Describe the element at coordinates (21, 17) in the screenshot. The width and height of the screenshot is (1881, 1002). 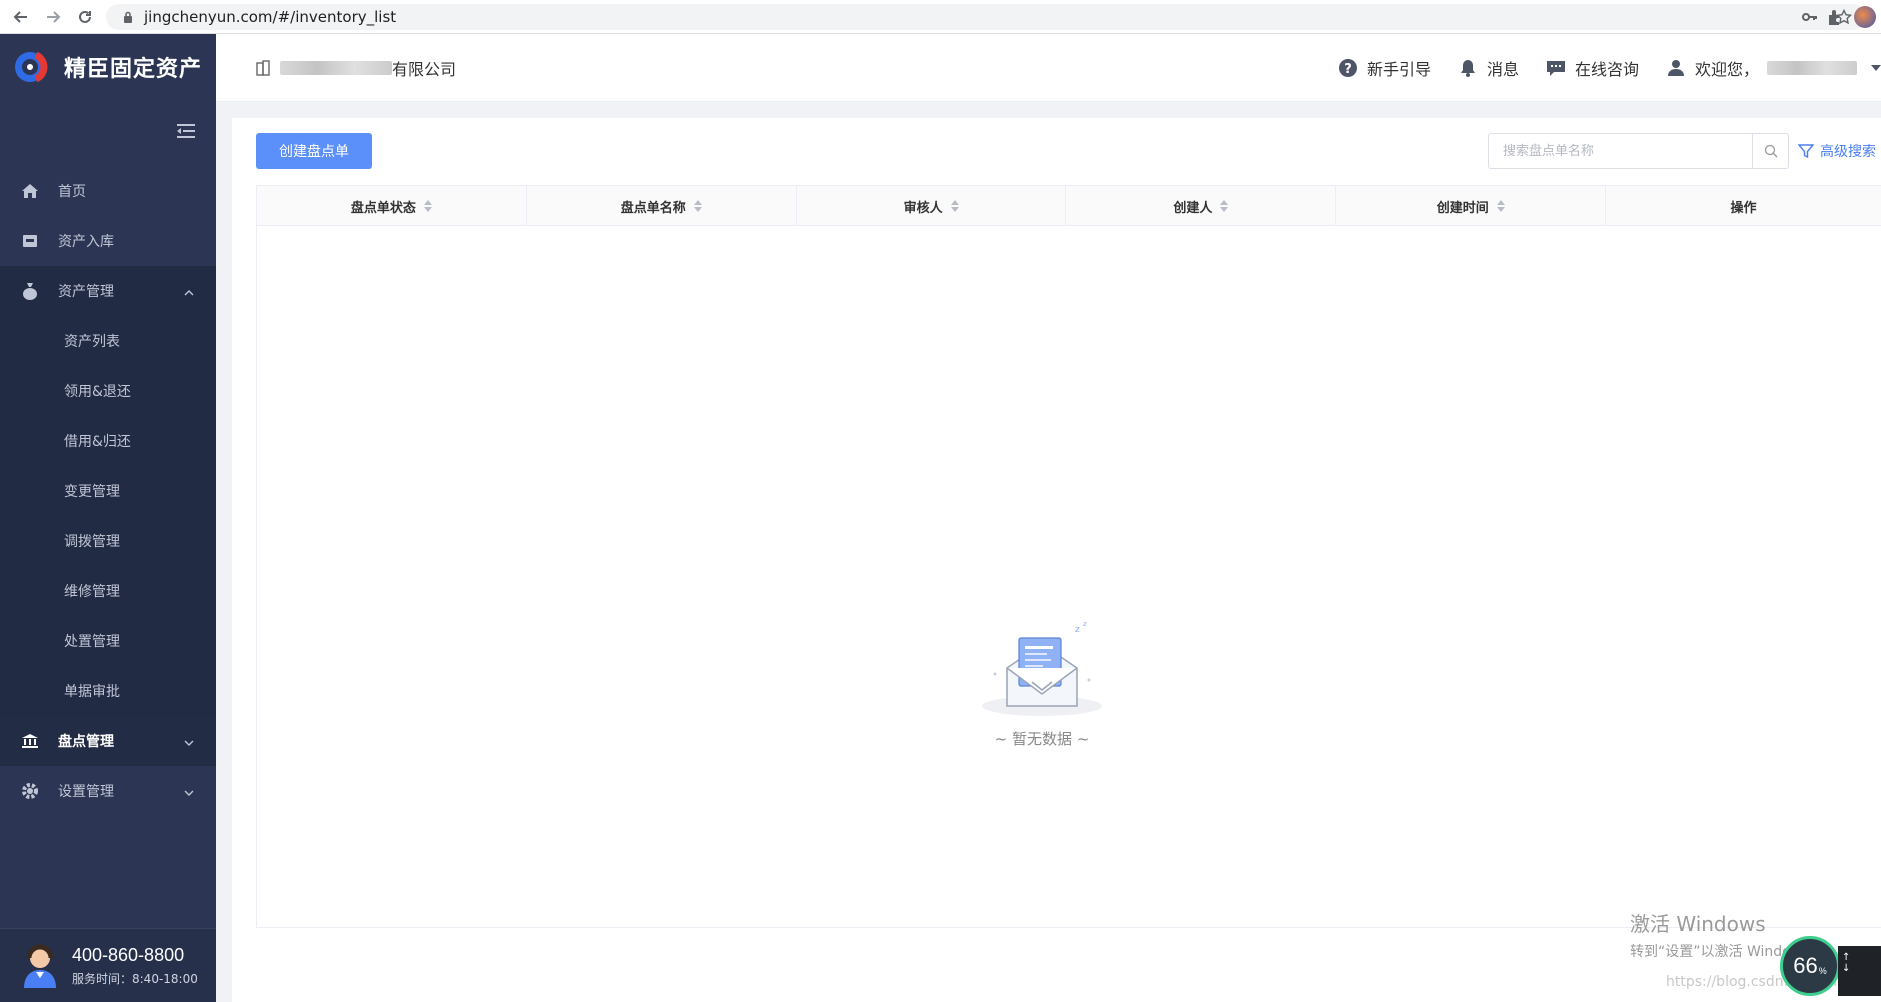
I see `back-icon` at that location.